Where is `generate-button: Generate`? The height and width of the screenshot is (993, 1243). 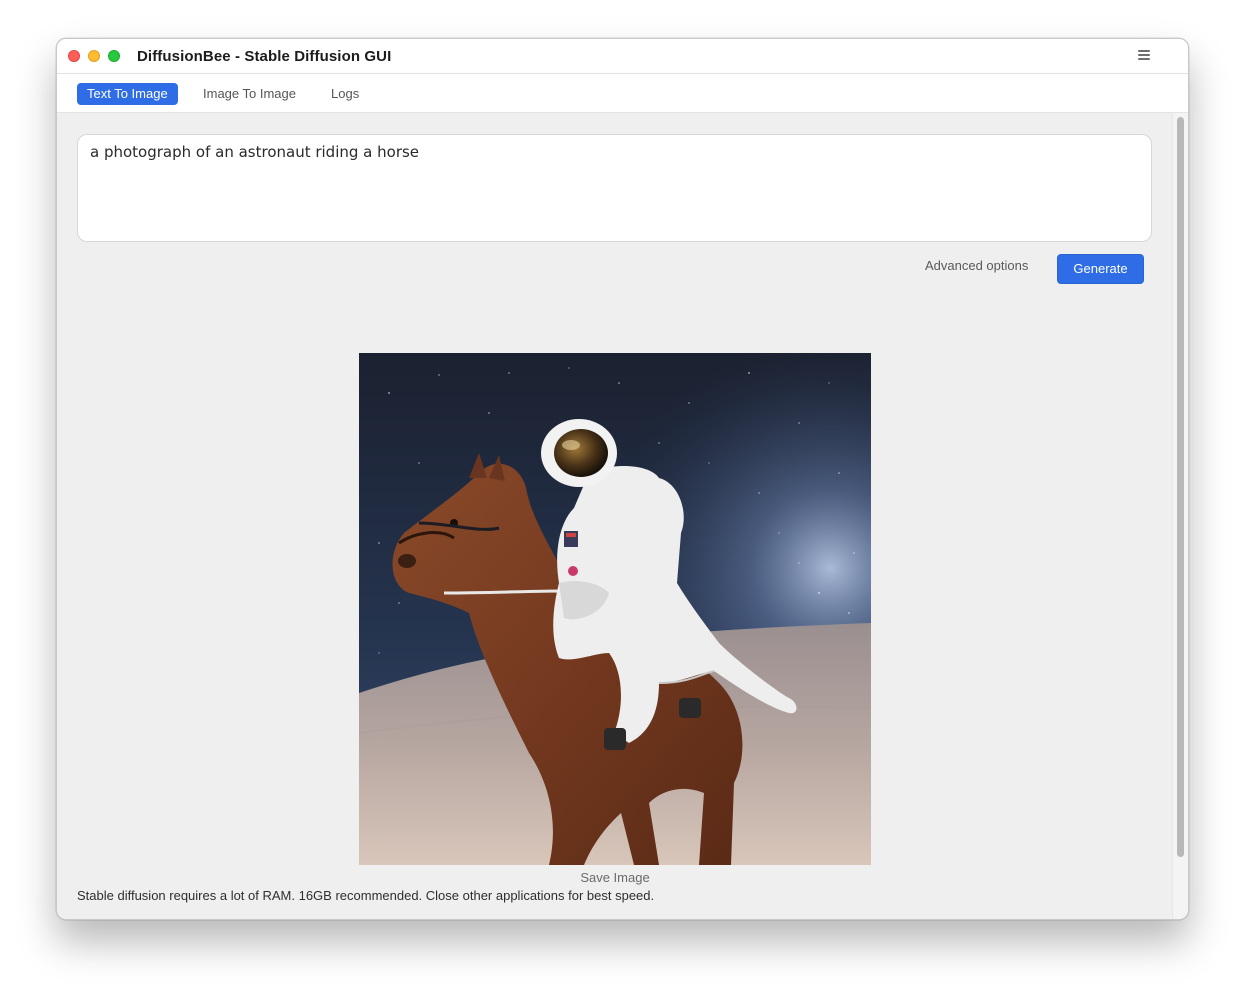
generate-button: Generate is located at coordinates (1100, 269).